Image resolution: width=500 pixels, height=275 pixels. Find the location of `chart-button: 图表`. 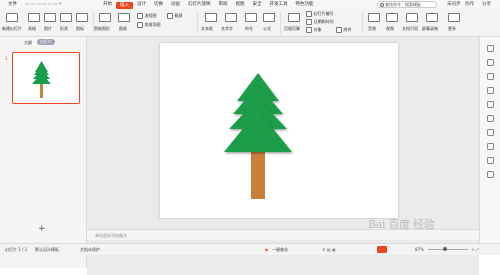

chart-button: 图表 is located at coordinates (123, 29).